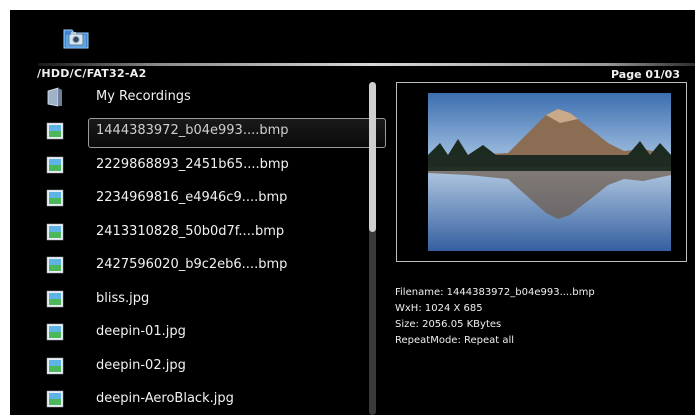 This screenshot has width=700, height=417. What do you see at coordinates (549, 172) in the screenshot?
I see `image-preview` at bounding box center [549, 172].